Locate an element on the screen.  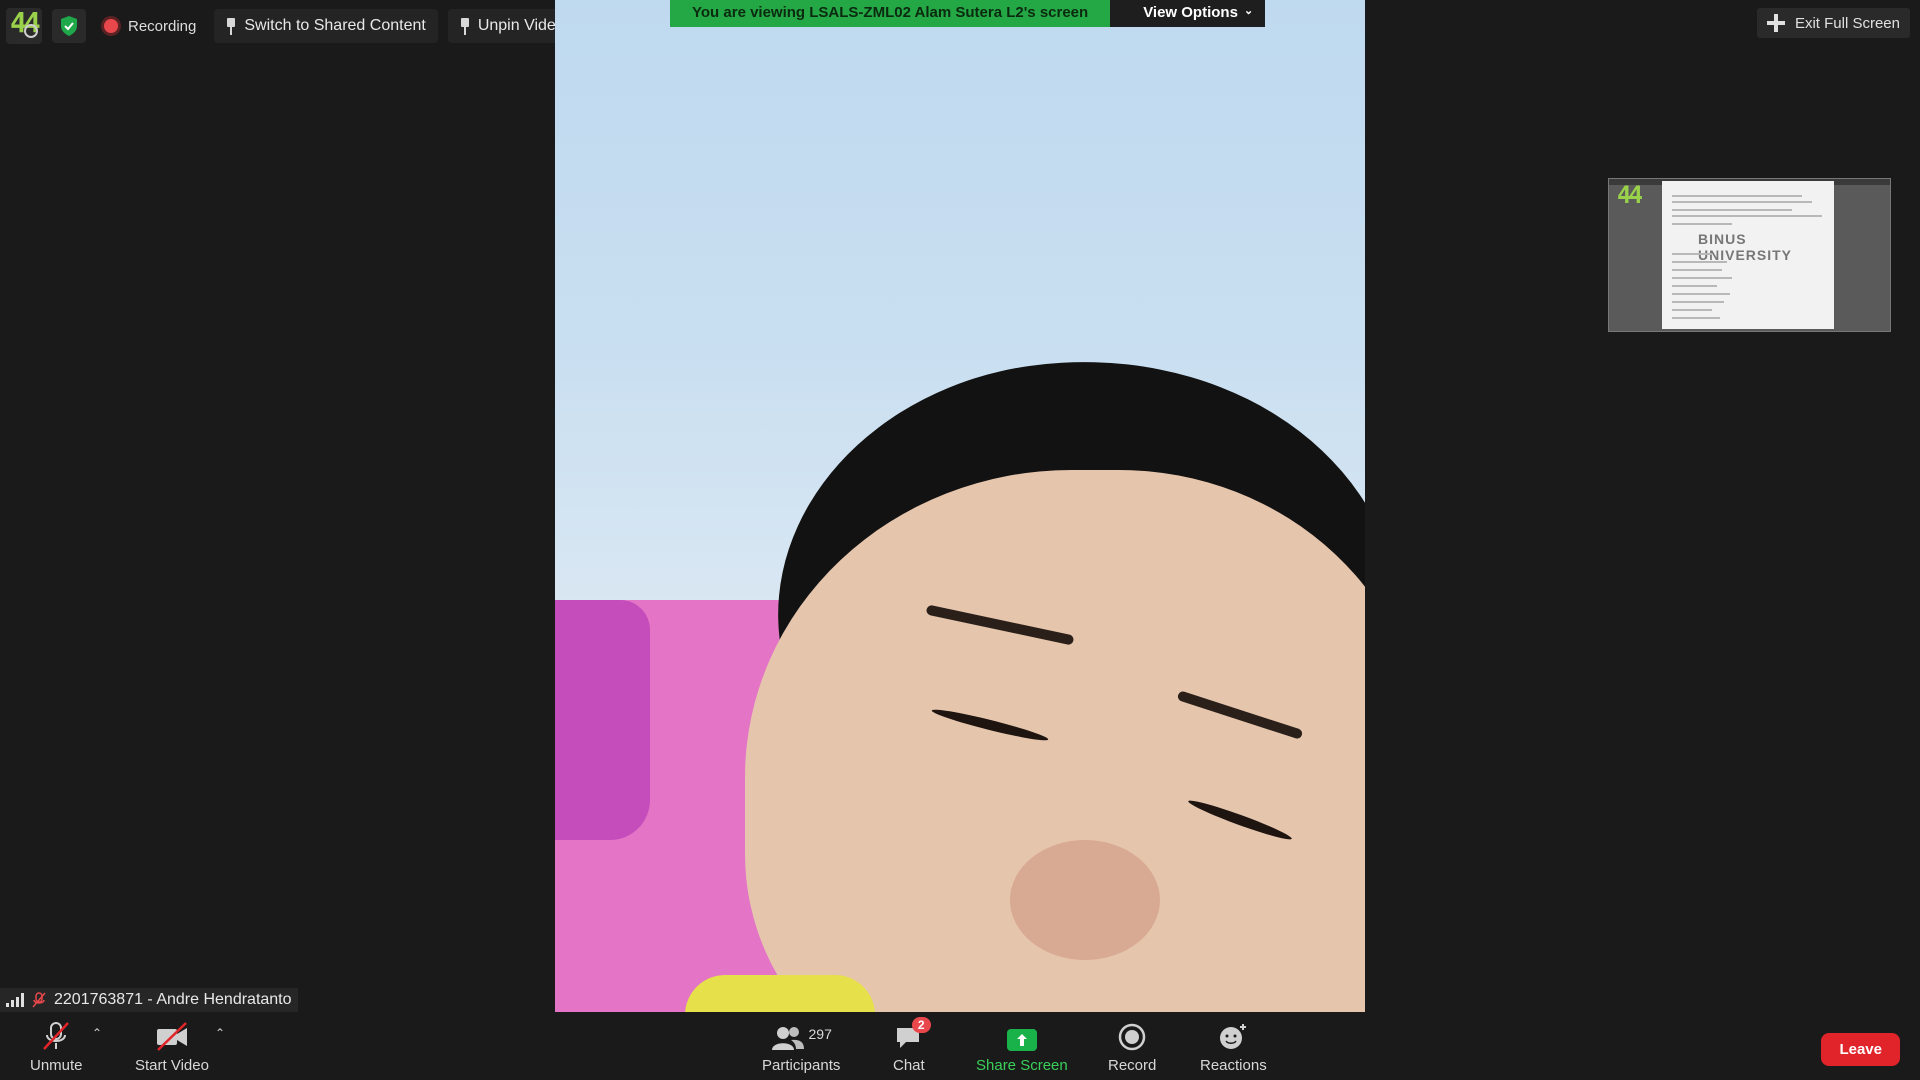
switch-label: Switch to Shared Content is located at coordinates (335, 25).